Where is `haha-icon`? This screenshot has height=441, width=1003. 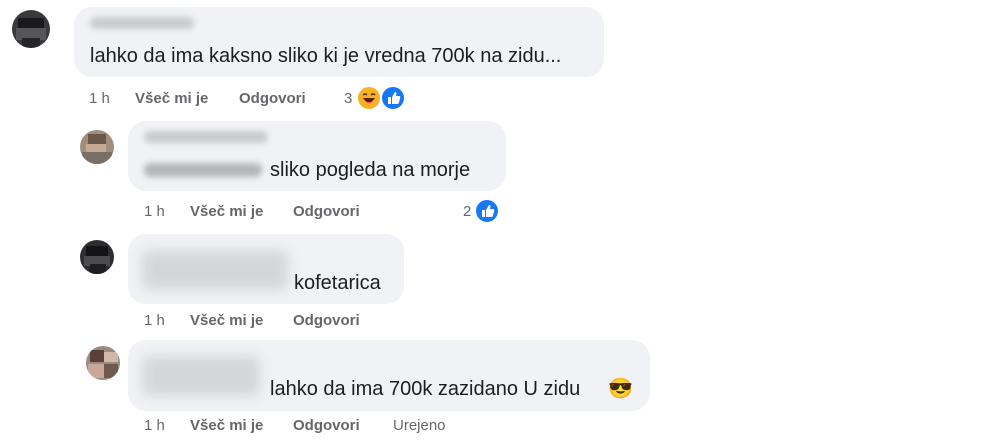 haha-icon is located at coordinates (369, 98).